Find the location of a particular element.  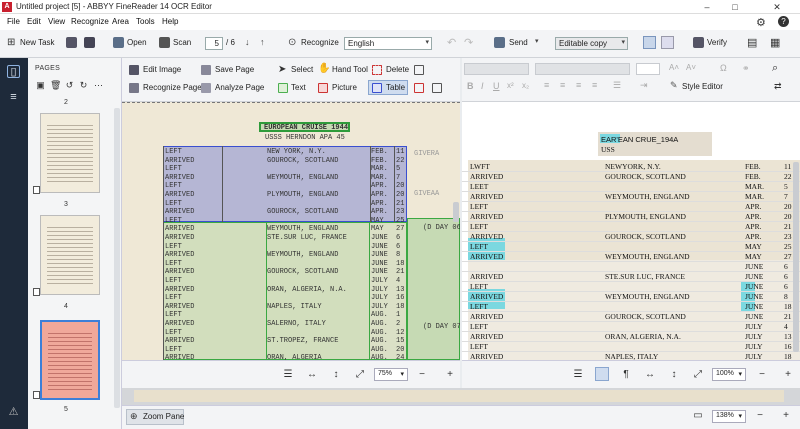

table-cell: 18 is located at coordinates (788, 306).